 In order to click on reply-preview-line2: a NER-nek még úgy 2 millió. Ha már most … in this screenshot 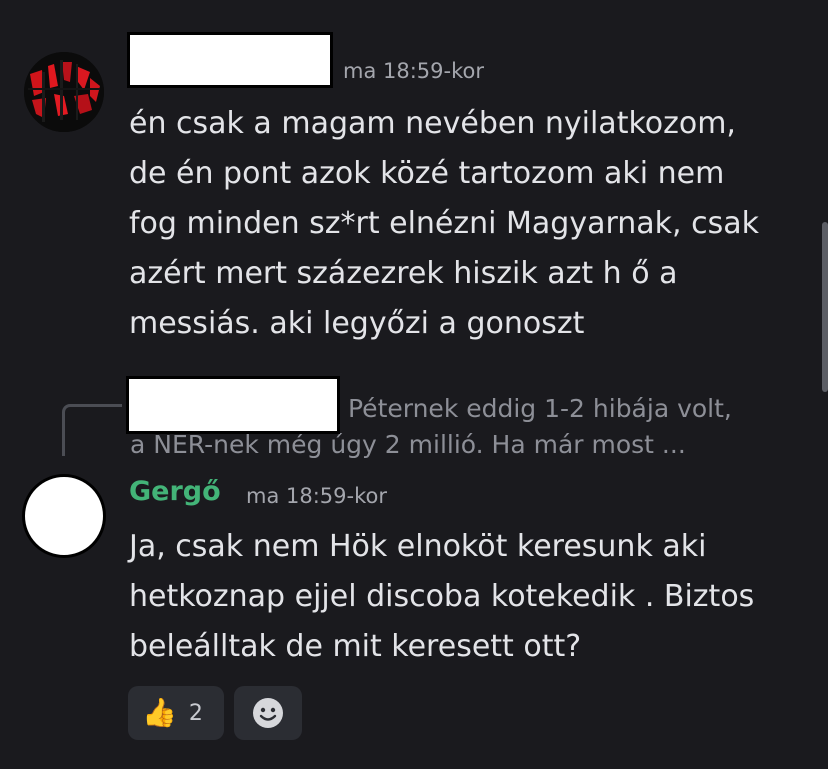, I will do `click(408, 444)`.